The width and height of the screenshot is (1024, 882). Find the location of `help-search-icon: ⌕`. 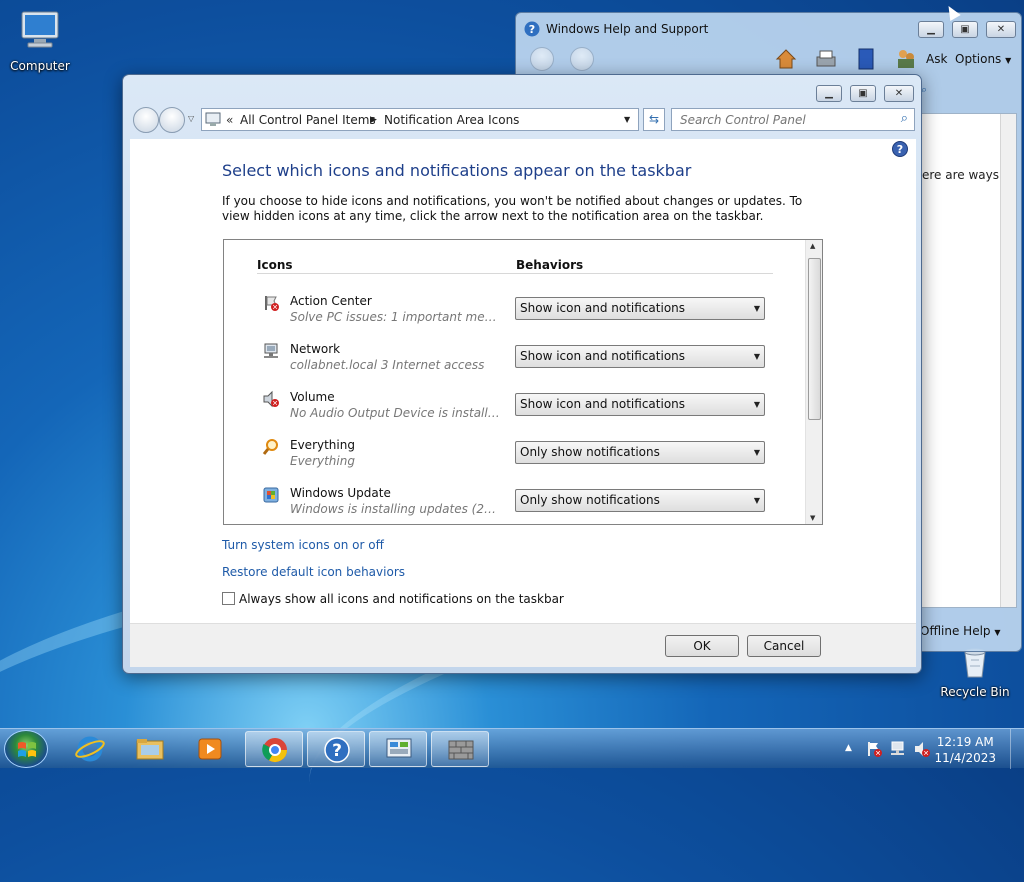

help-search-icon: ⌕ is located at coordinates (927, 93).